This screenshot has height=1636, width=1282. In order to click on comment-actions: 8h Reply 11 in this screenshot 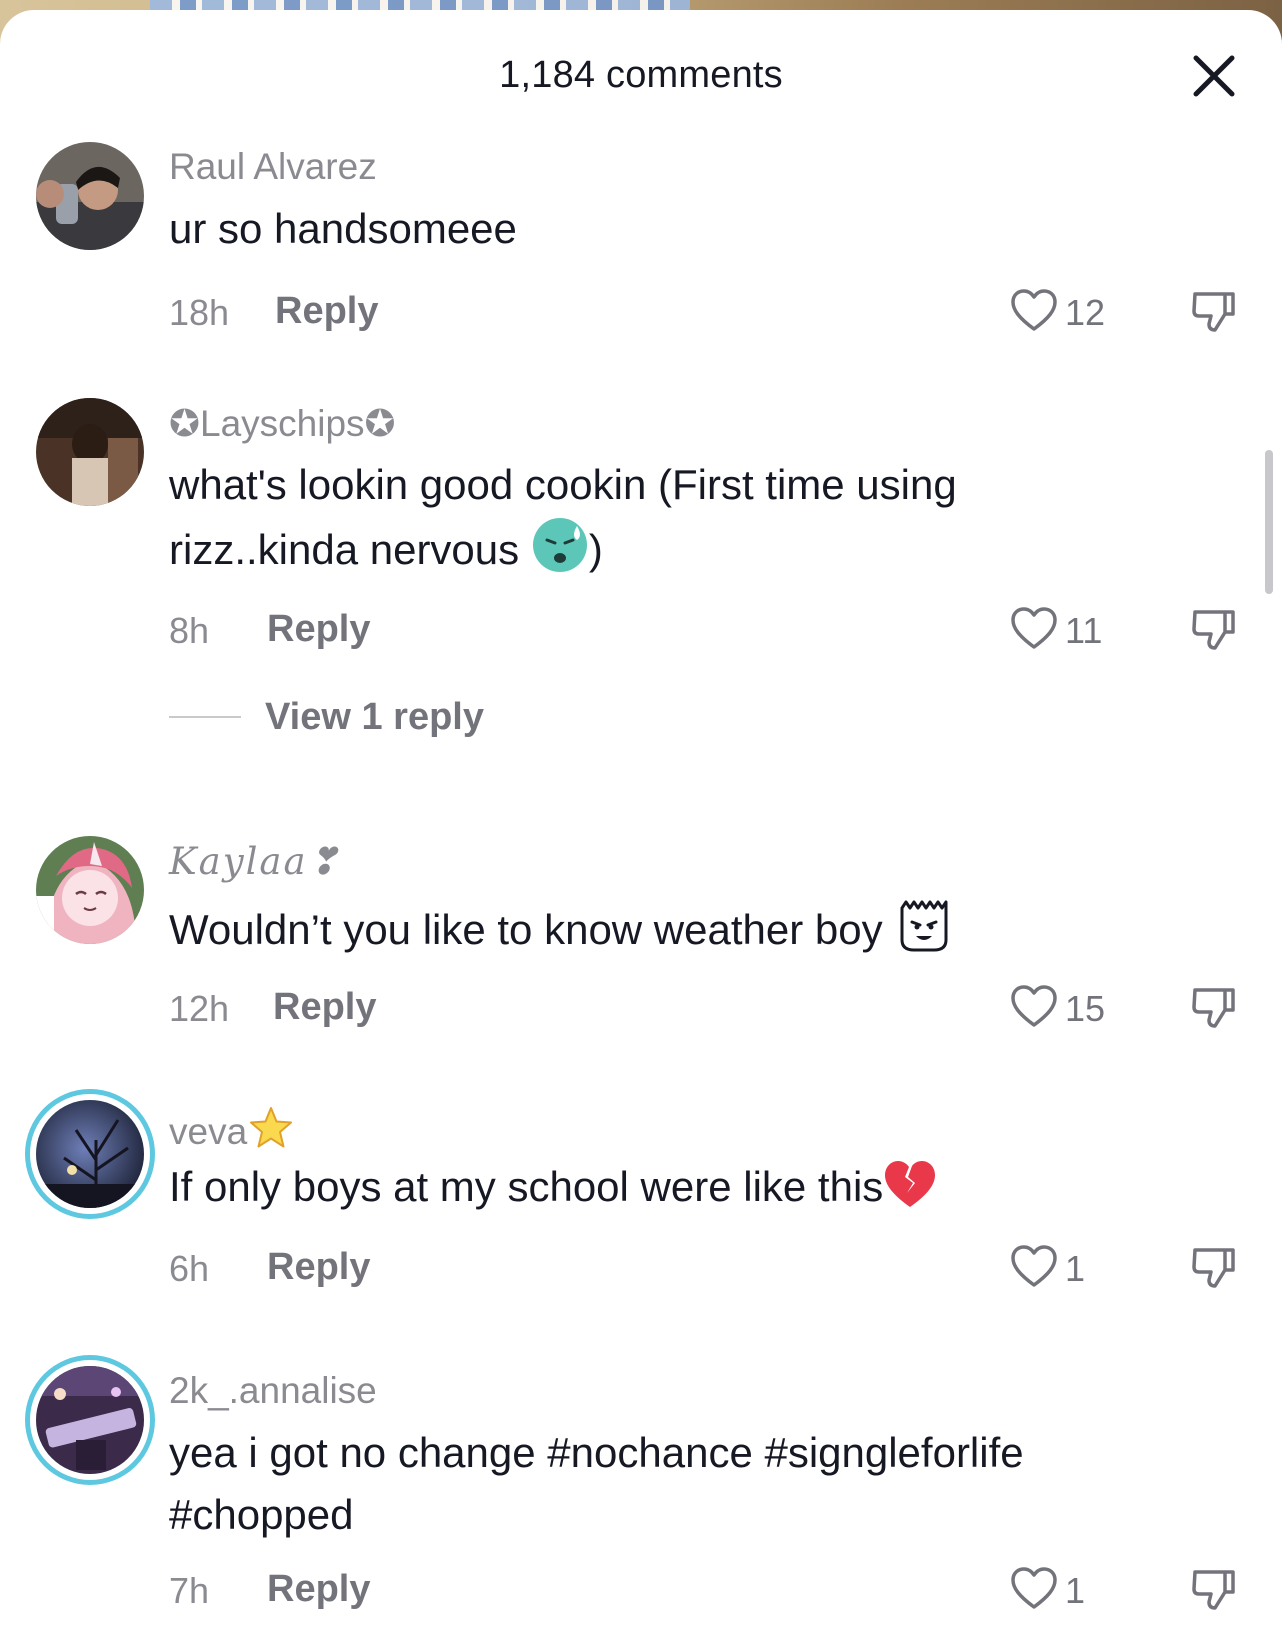, I will do `click(709, 629)`.